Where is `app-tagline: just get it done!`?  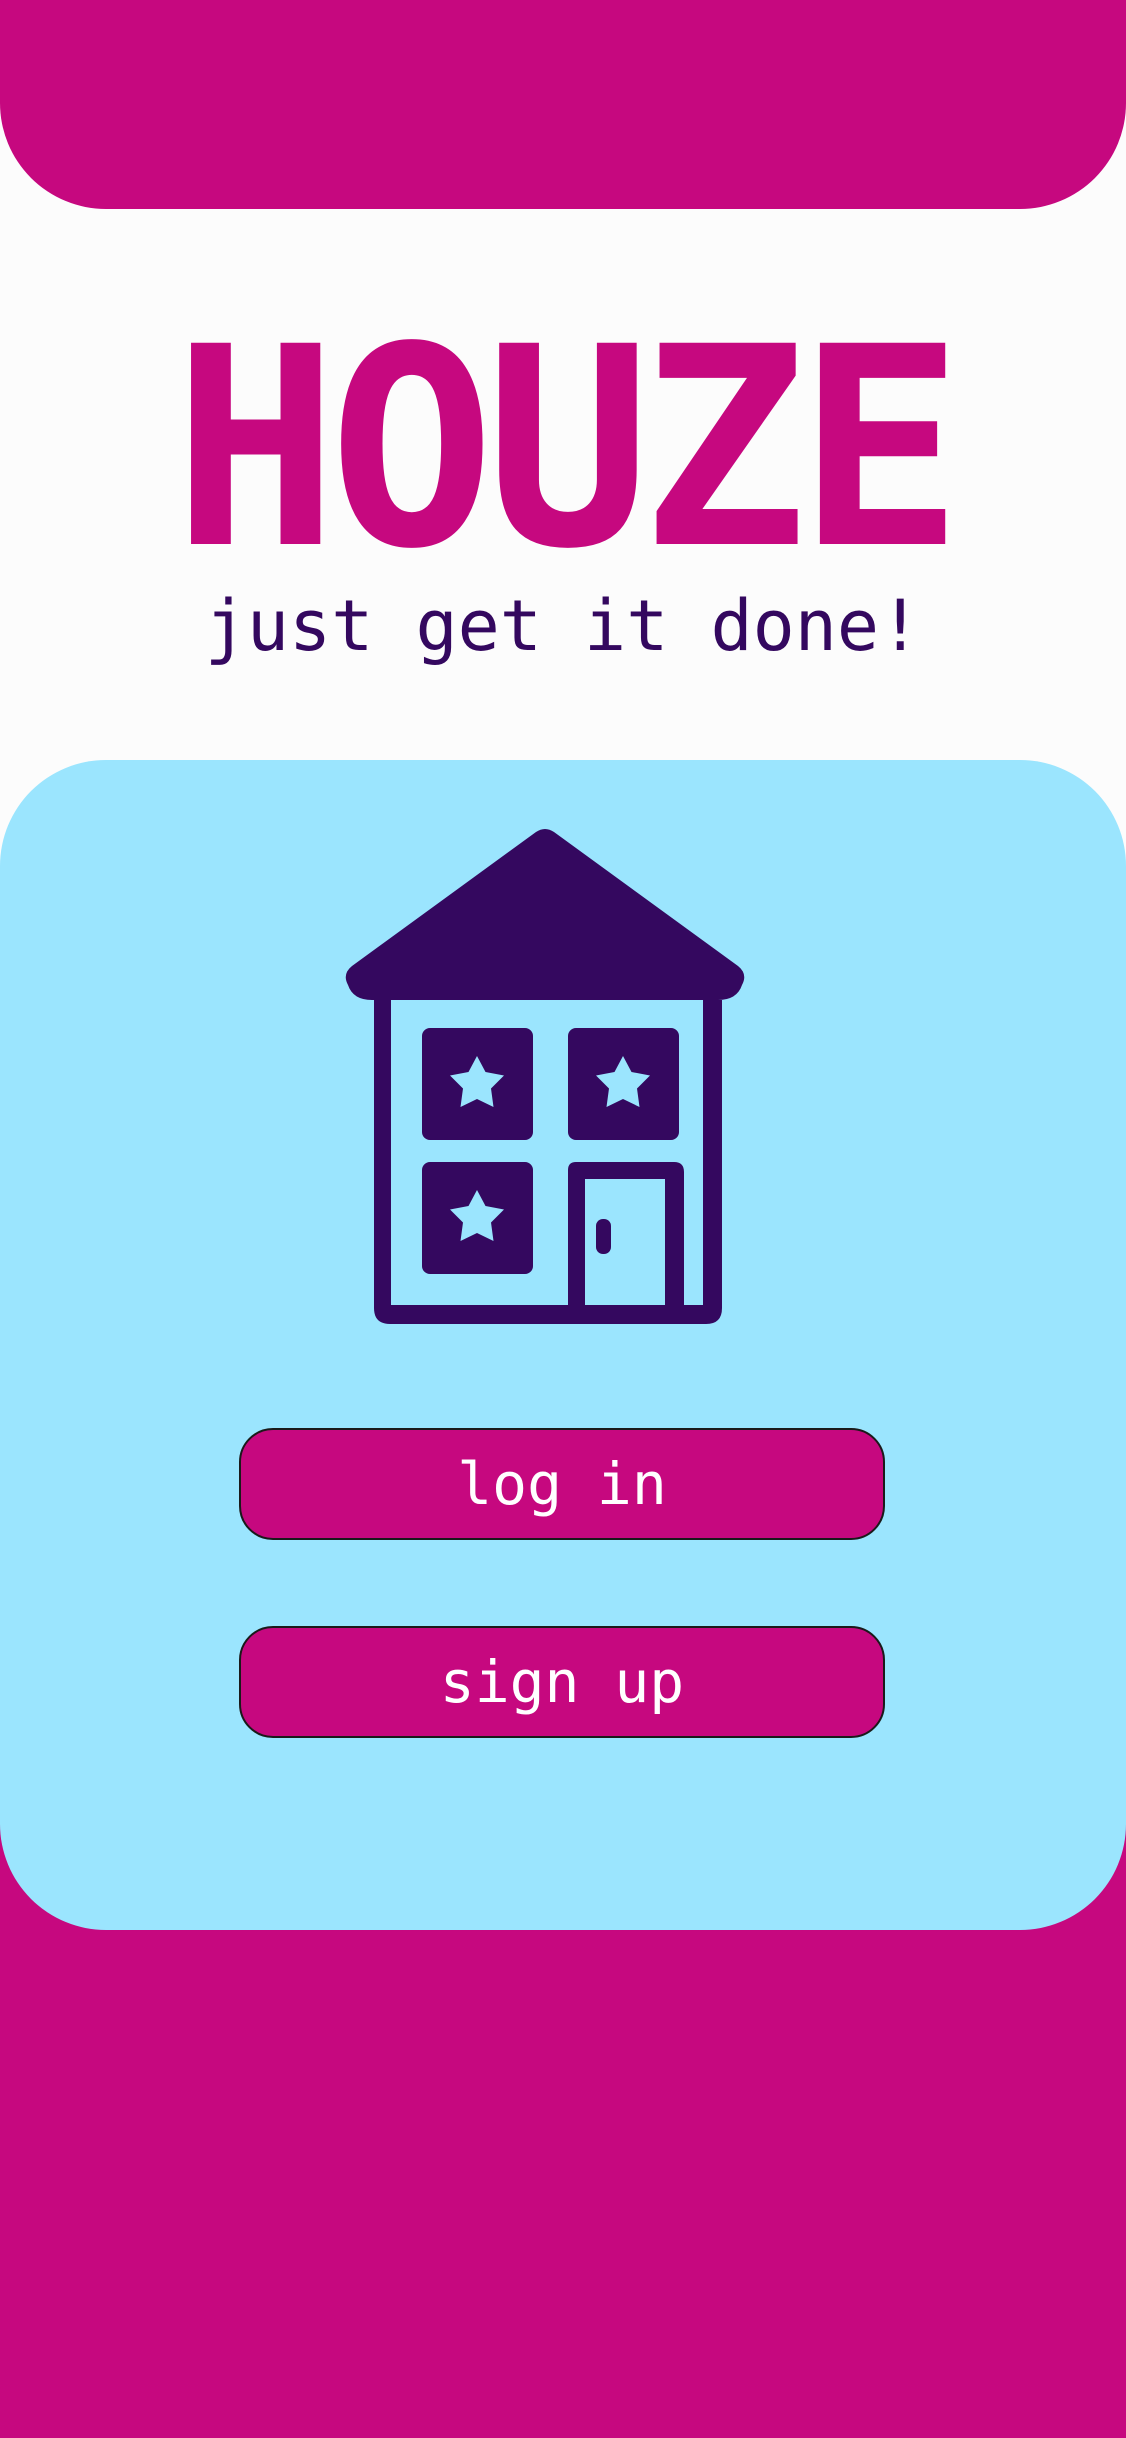
app-tagline: just get it done! is located at coordinates (563, 626).